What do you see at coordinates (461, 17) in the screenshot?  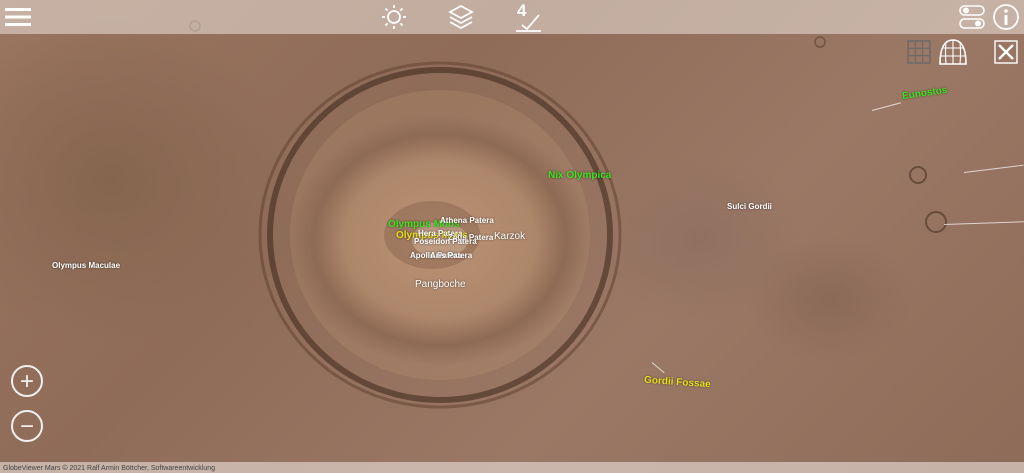 I see `layers-icon` at bounding box center [461, 17].